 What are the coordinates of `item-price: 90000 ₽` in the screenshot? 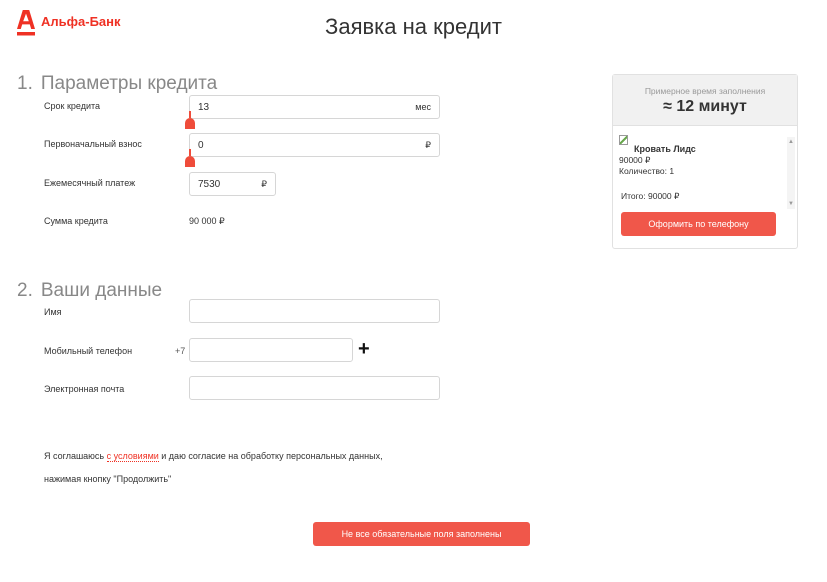 It's located at (635, 160).